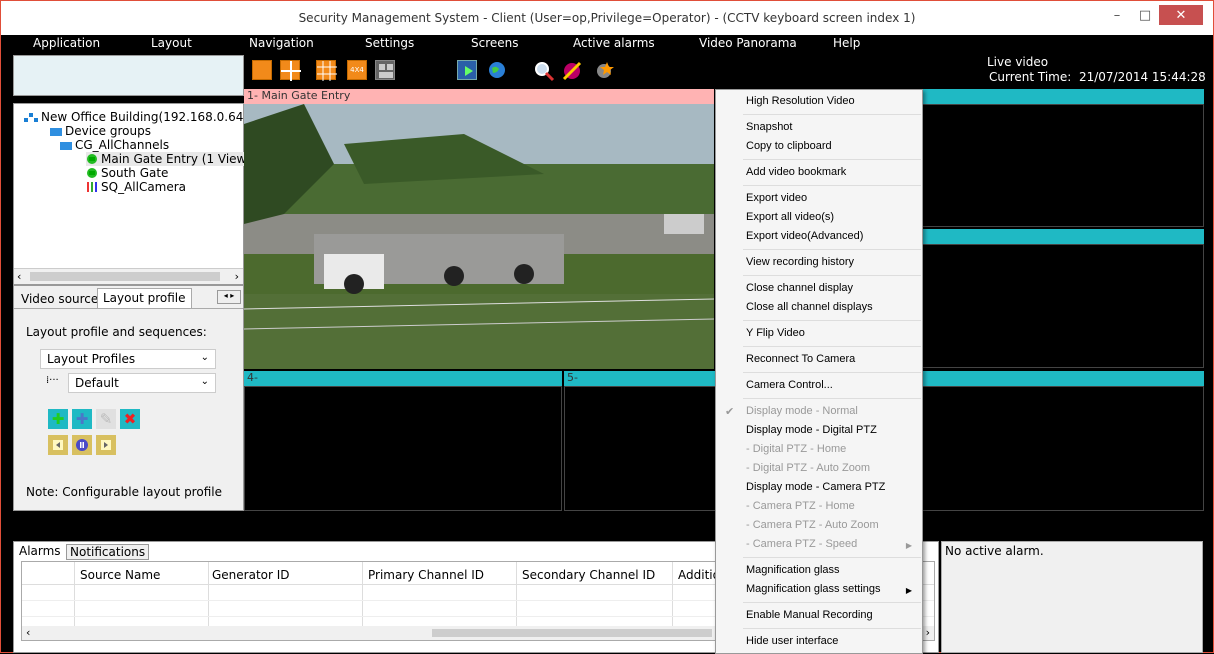  I want to click on menu-item-enable-manual-recording: Enable Manual Recording, so click(809, 615).